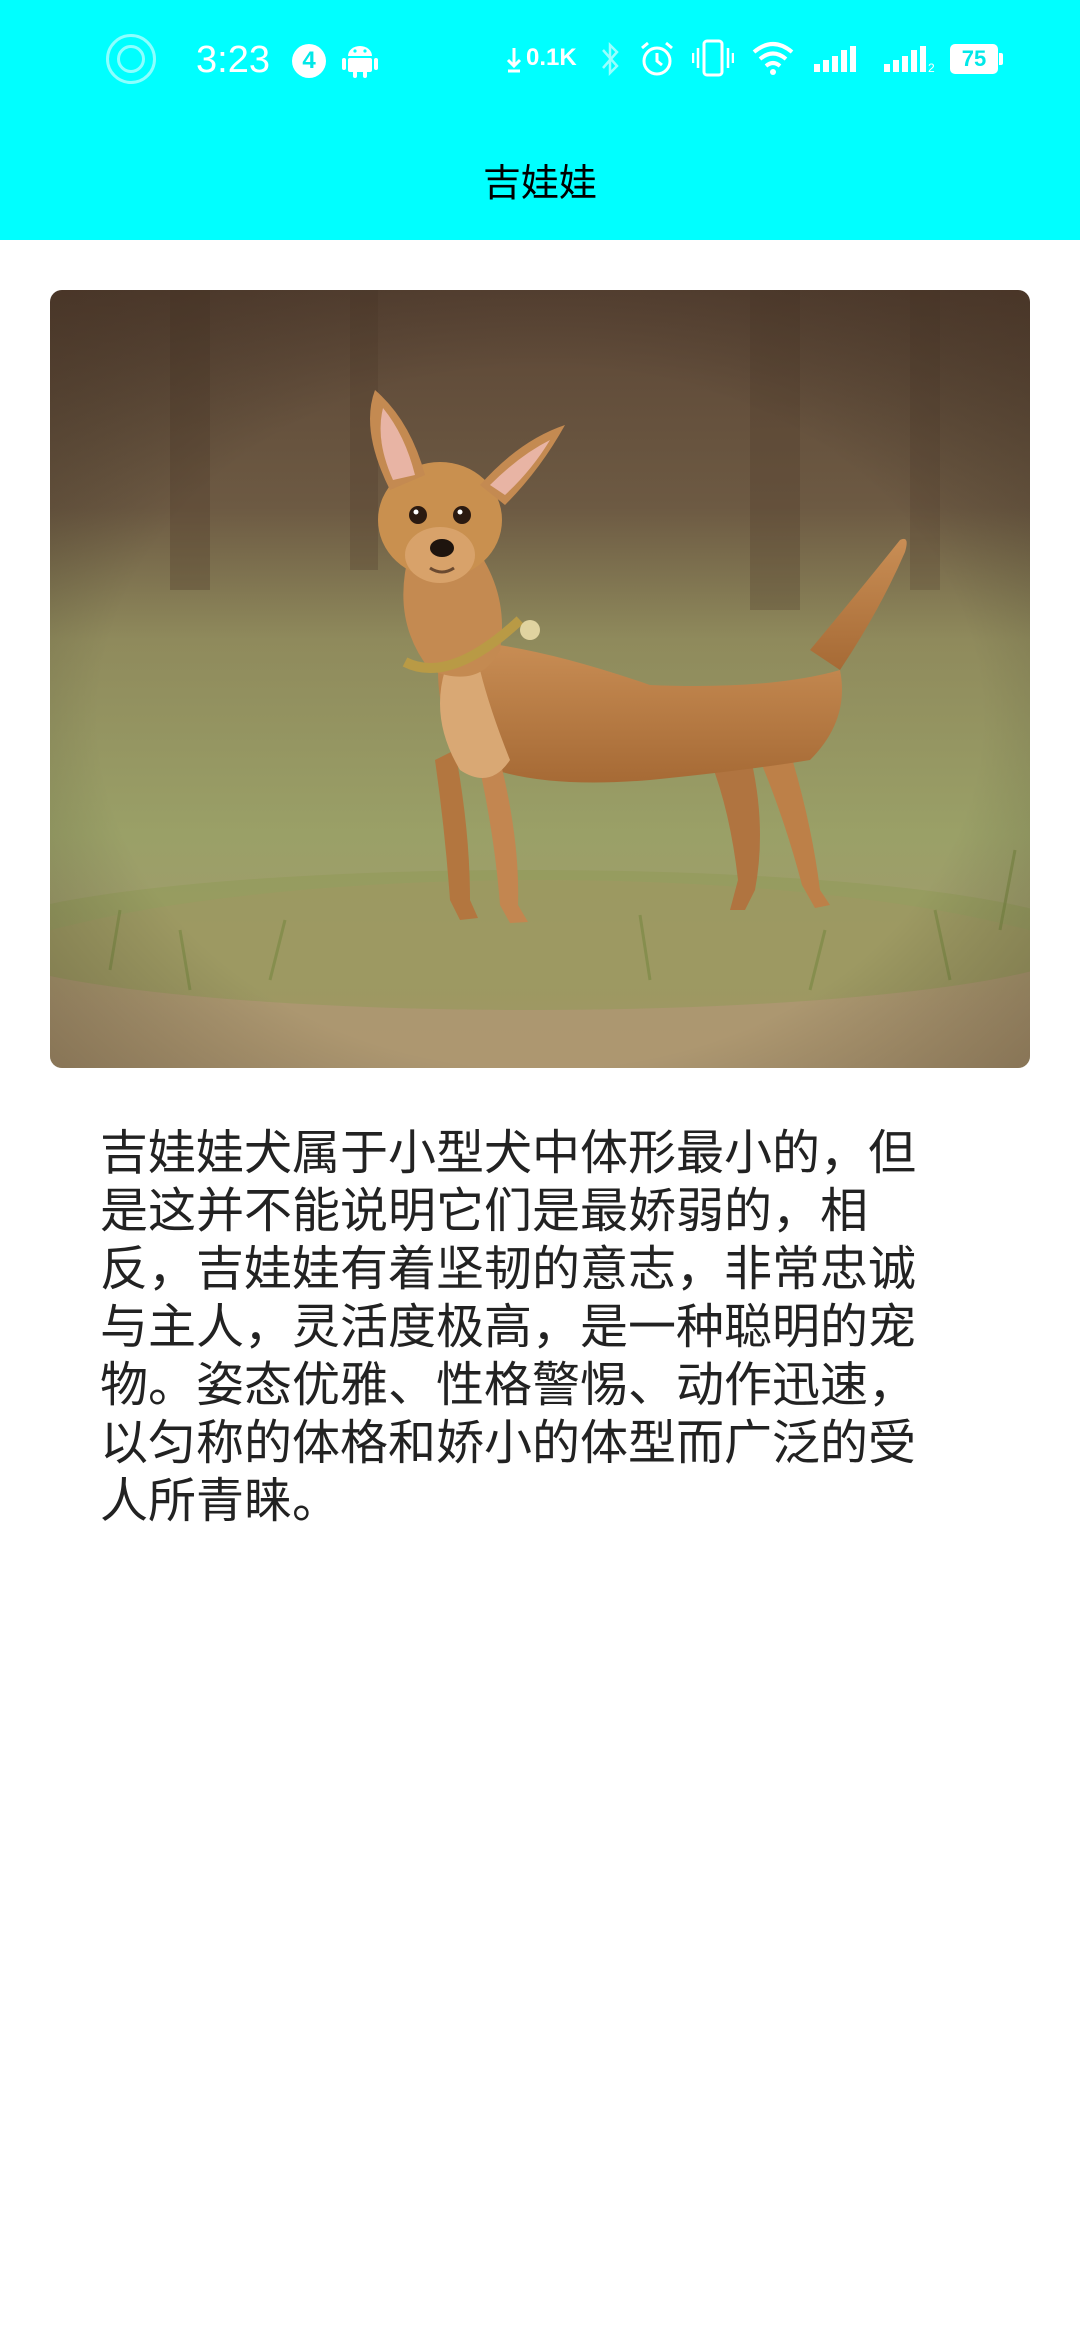 The width and height of the screenshot is (1080, 2340). Describe the element at coordinates (539, 183) in the screenshot. I see `page-title: 吉娃娃` at that location.